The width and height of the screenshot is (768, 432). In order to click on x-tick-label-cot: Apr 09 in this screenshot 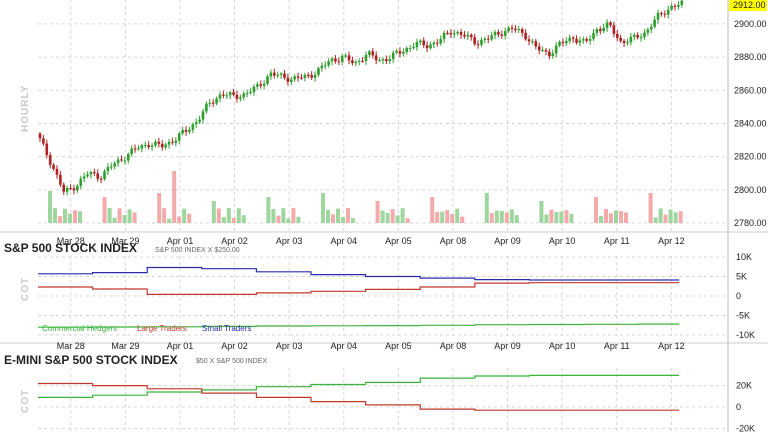, I will do `click(507, 346)`.